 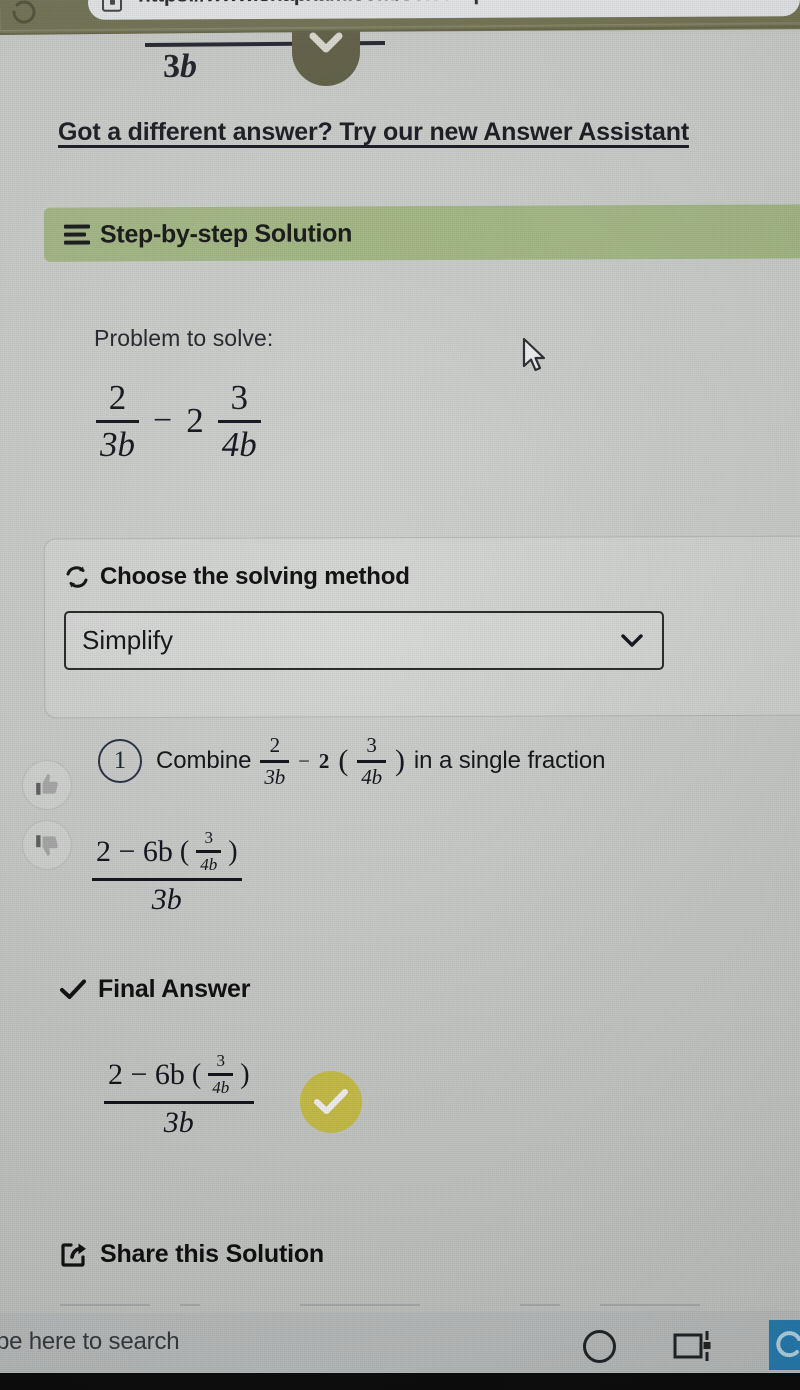 I want to click on cortana-circle-icon, so click(x=599, y=1346).